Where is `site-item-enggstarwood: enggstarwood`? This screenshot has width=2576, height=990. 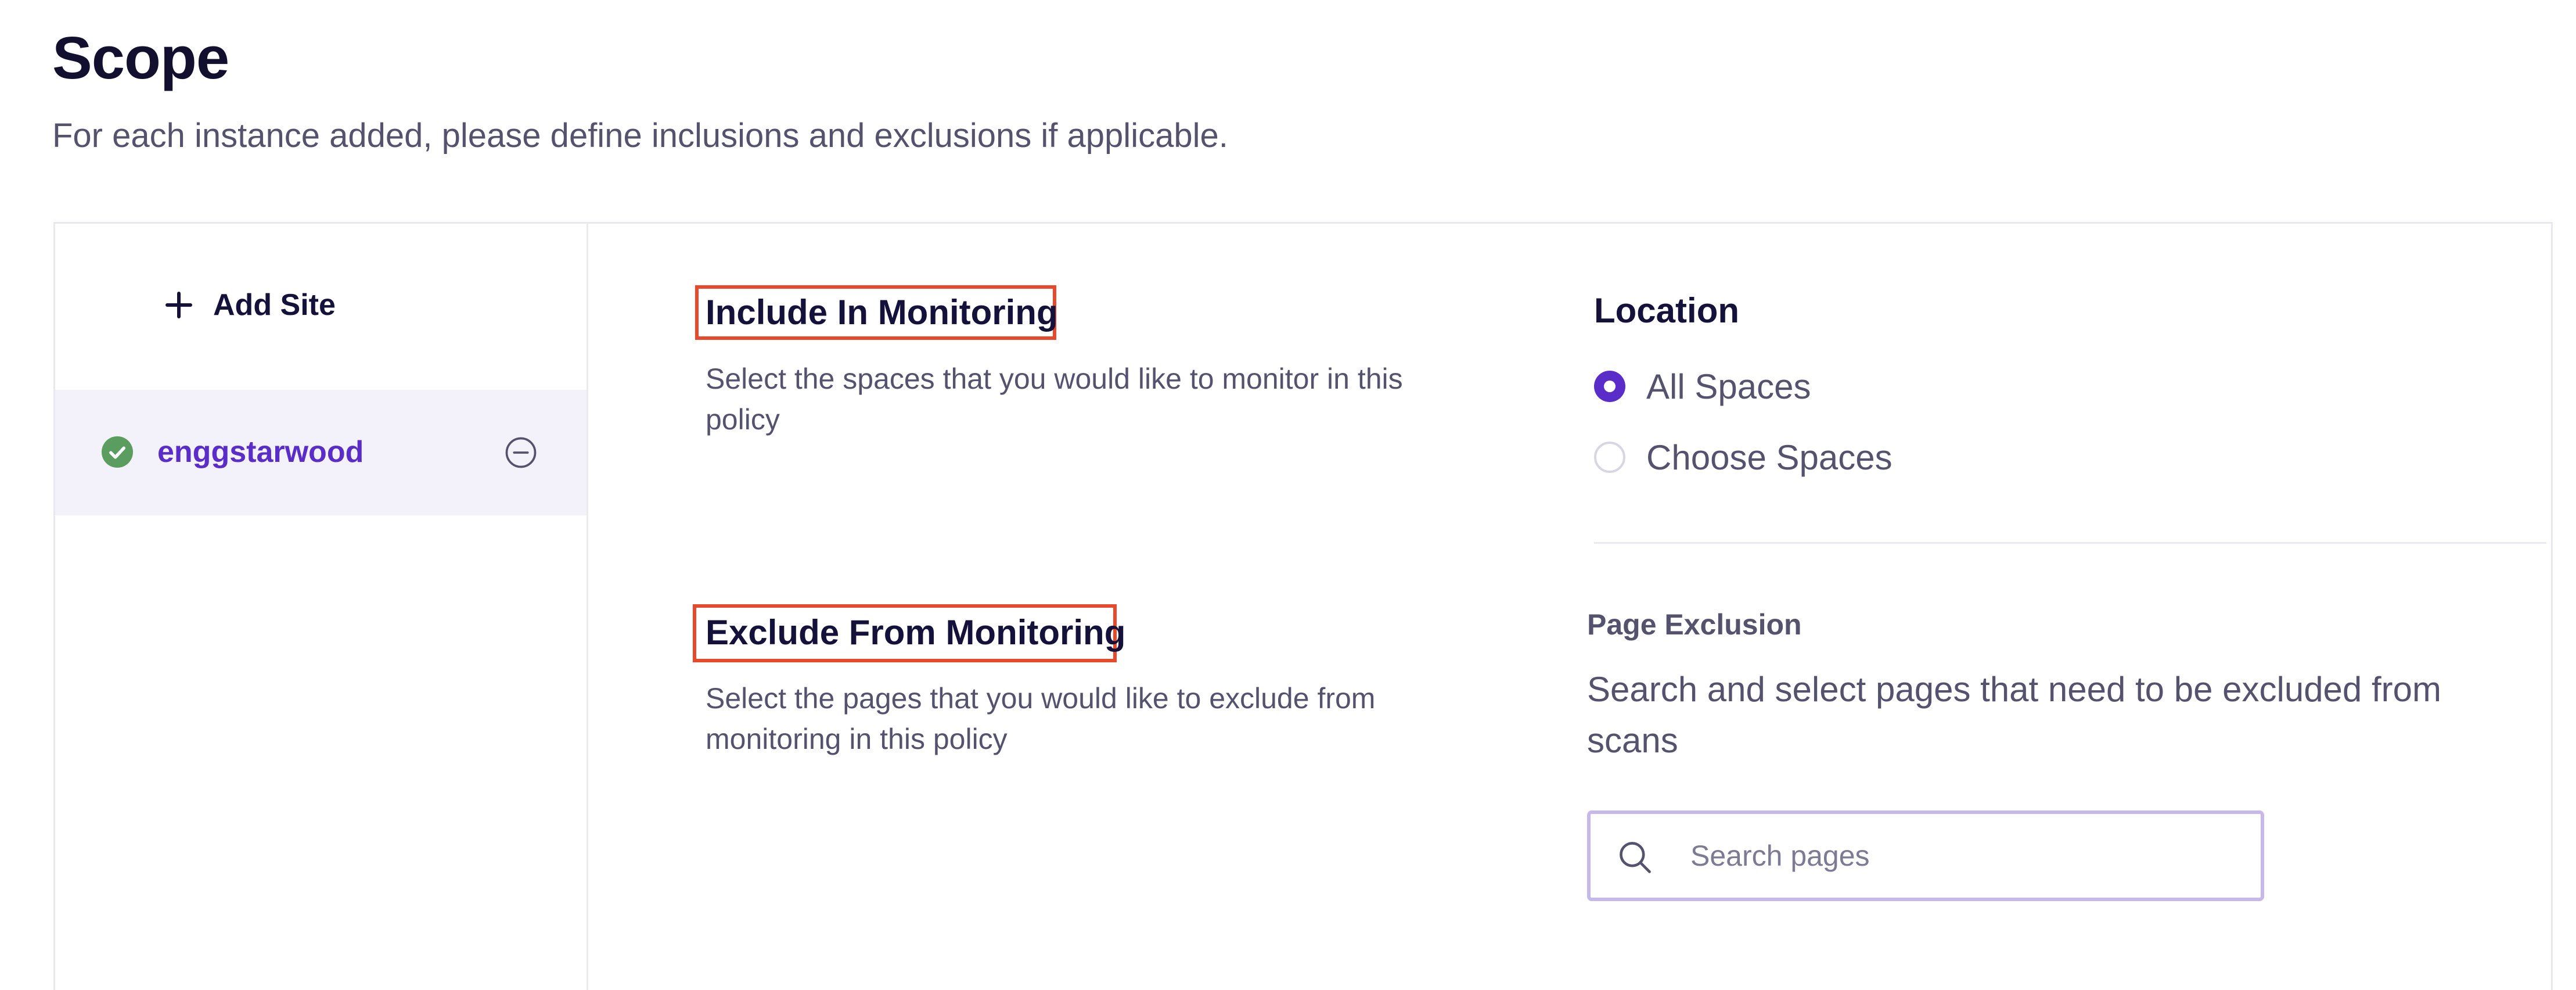 site-item-enggstarwood: enggstarwood is located at coordinates (321, 452).